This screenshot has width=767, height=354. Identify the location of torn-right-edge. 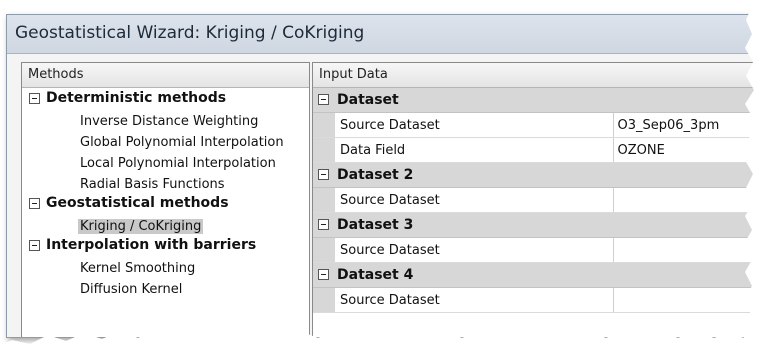
(751, 177).